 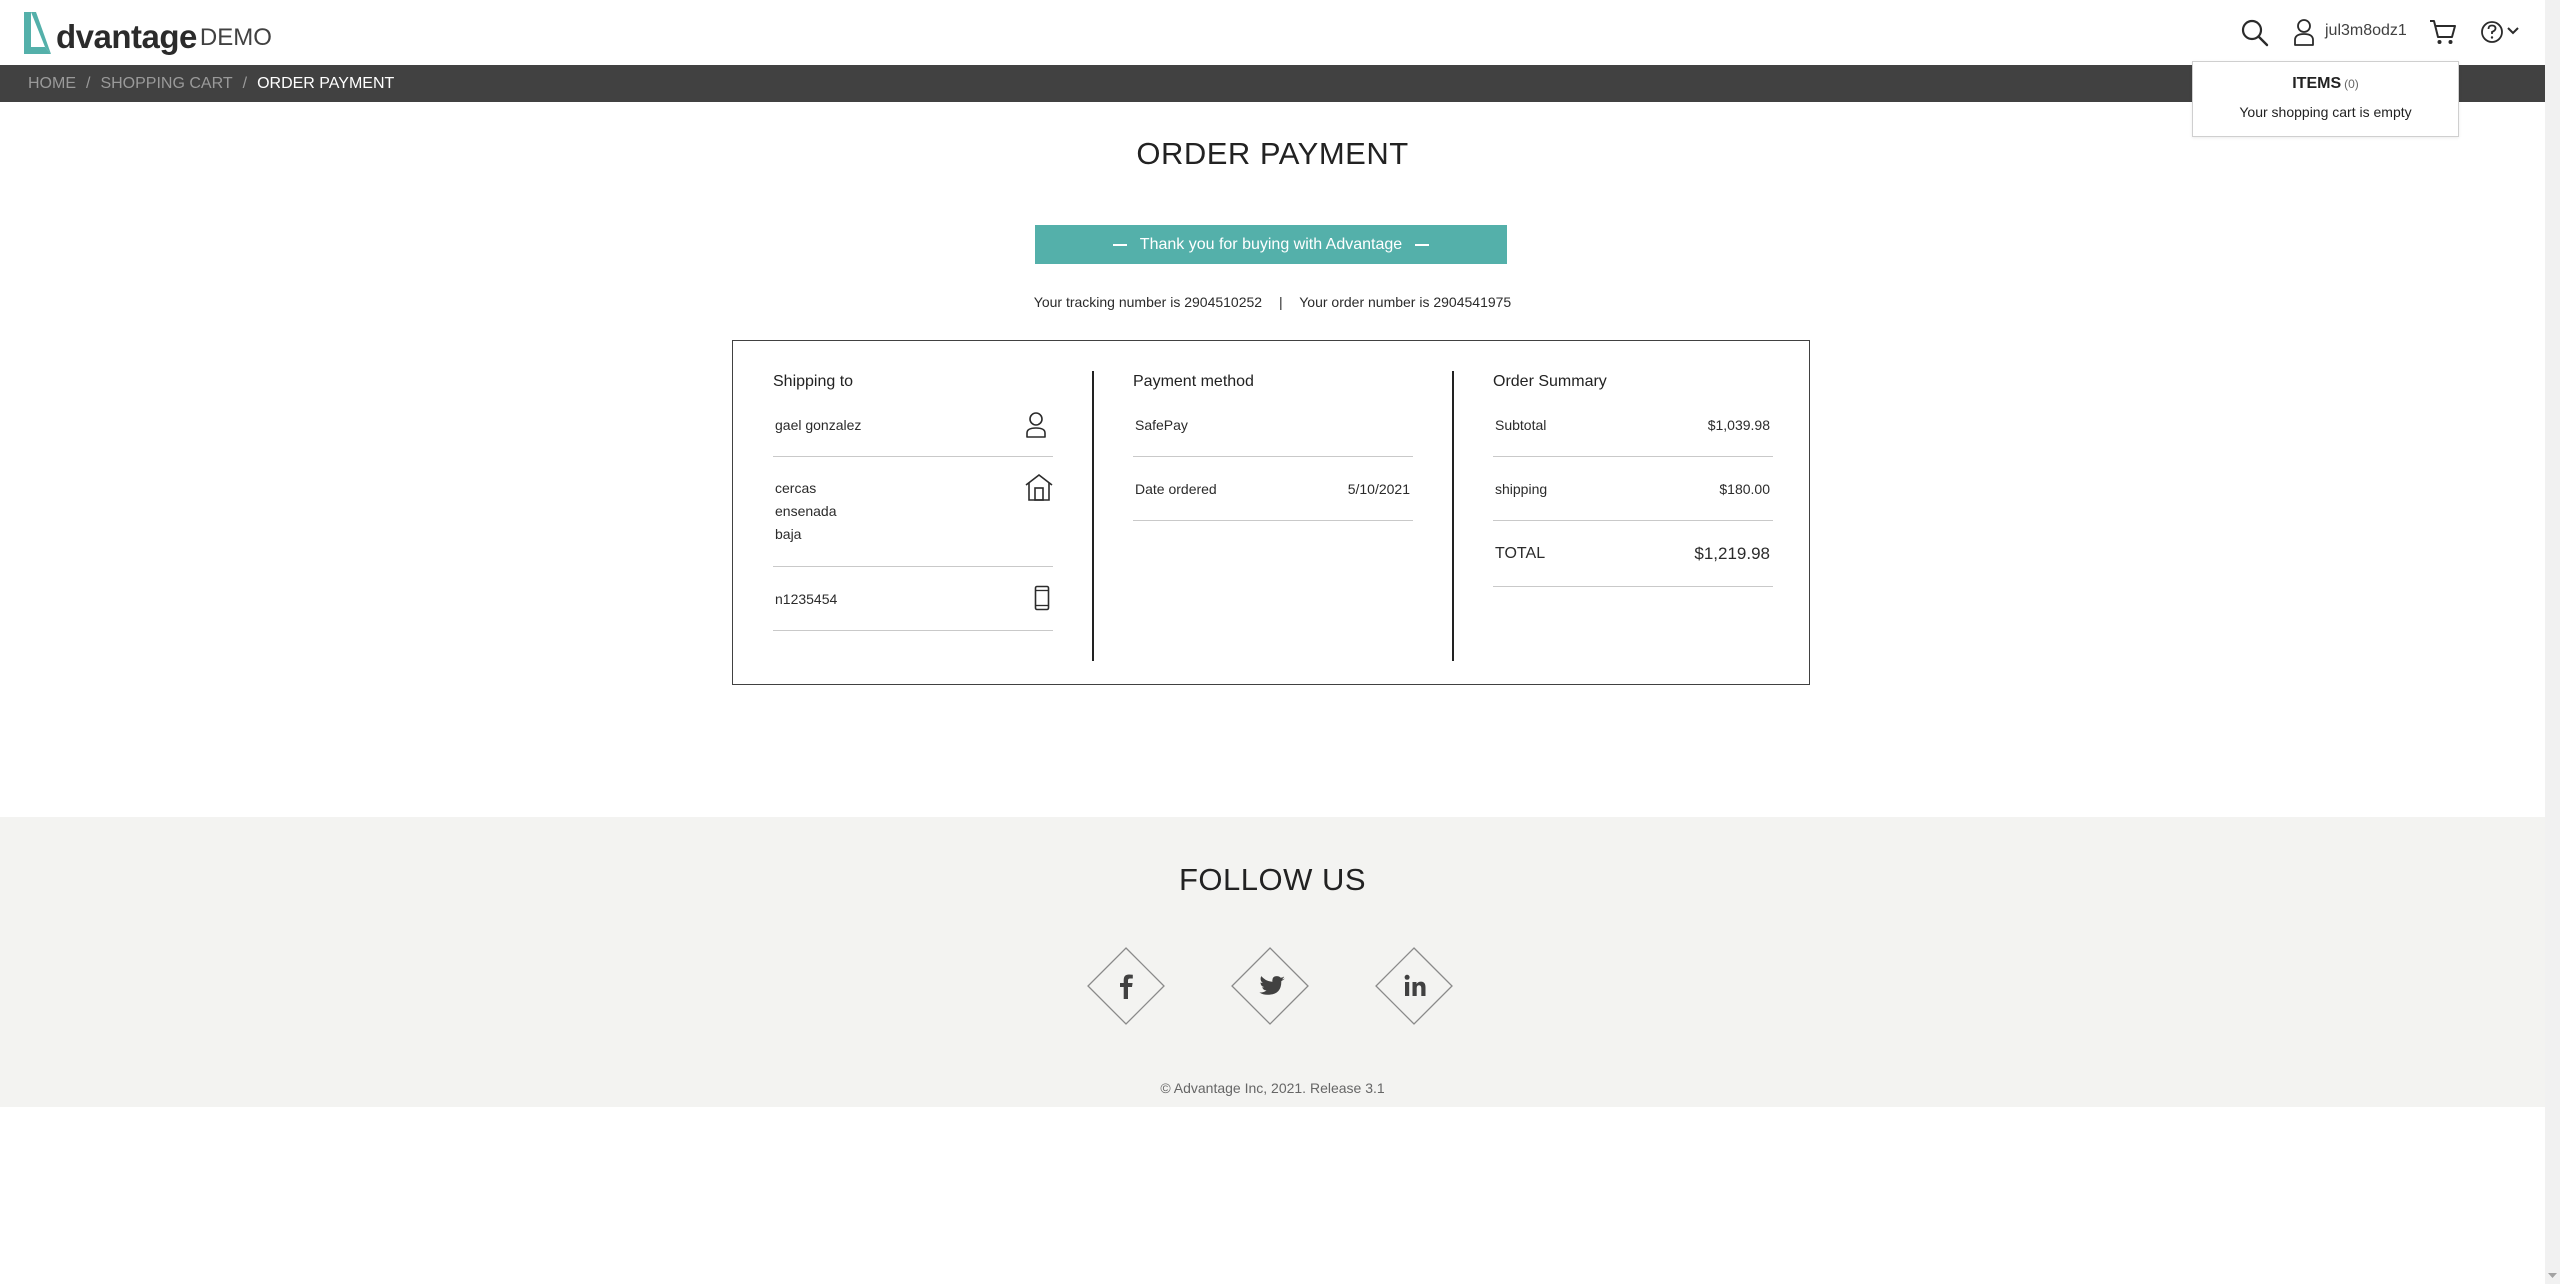 I want to click on facebook-icon, so click(x=1126, y=986).